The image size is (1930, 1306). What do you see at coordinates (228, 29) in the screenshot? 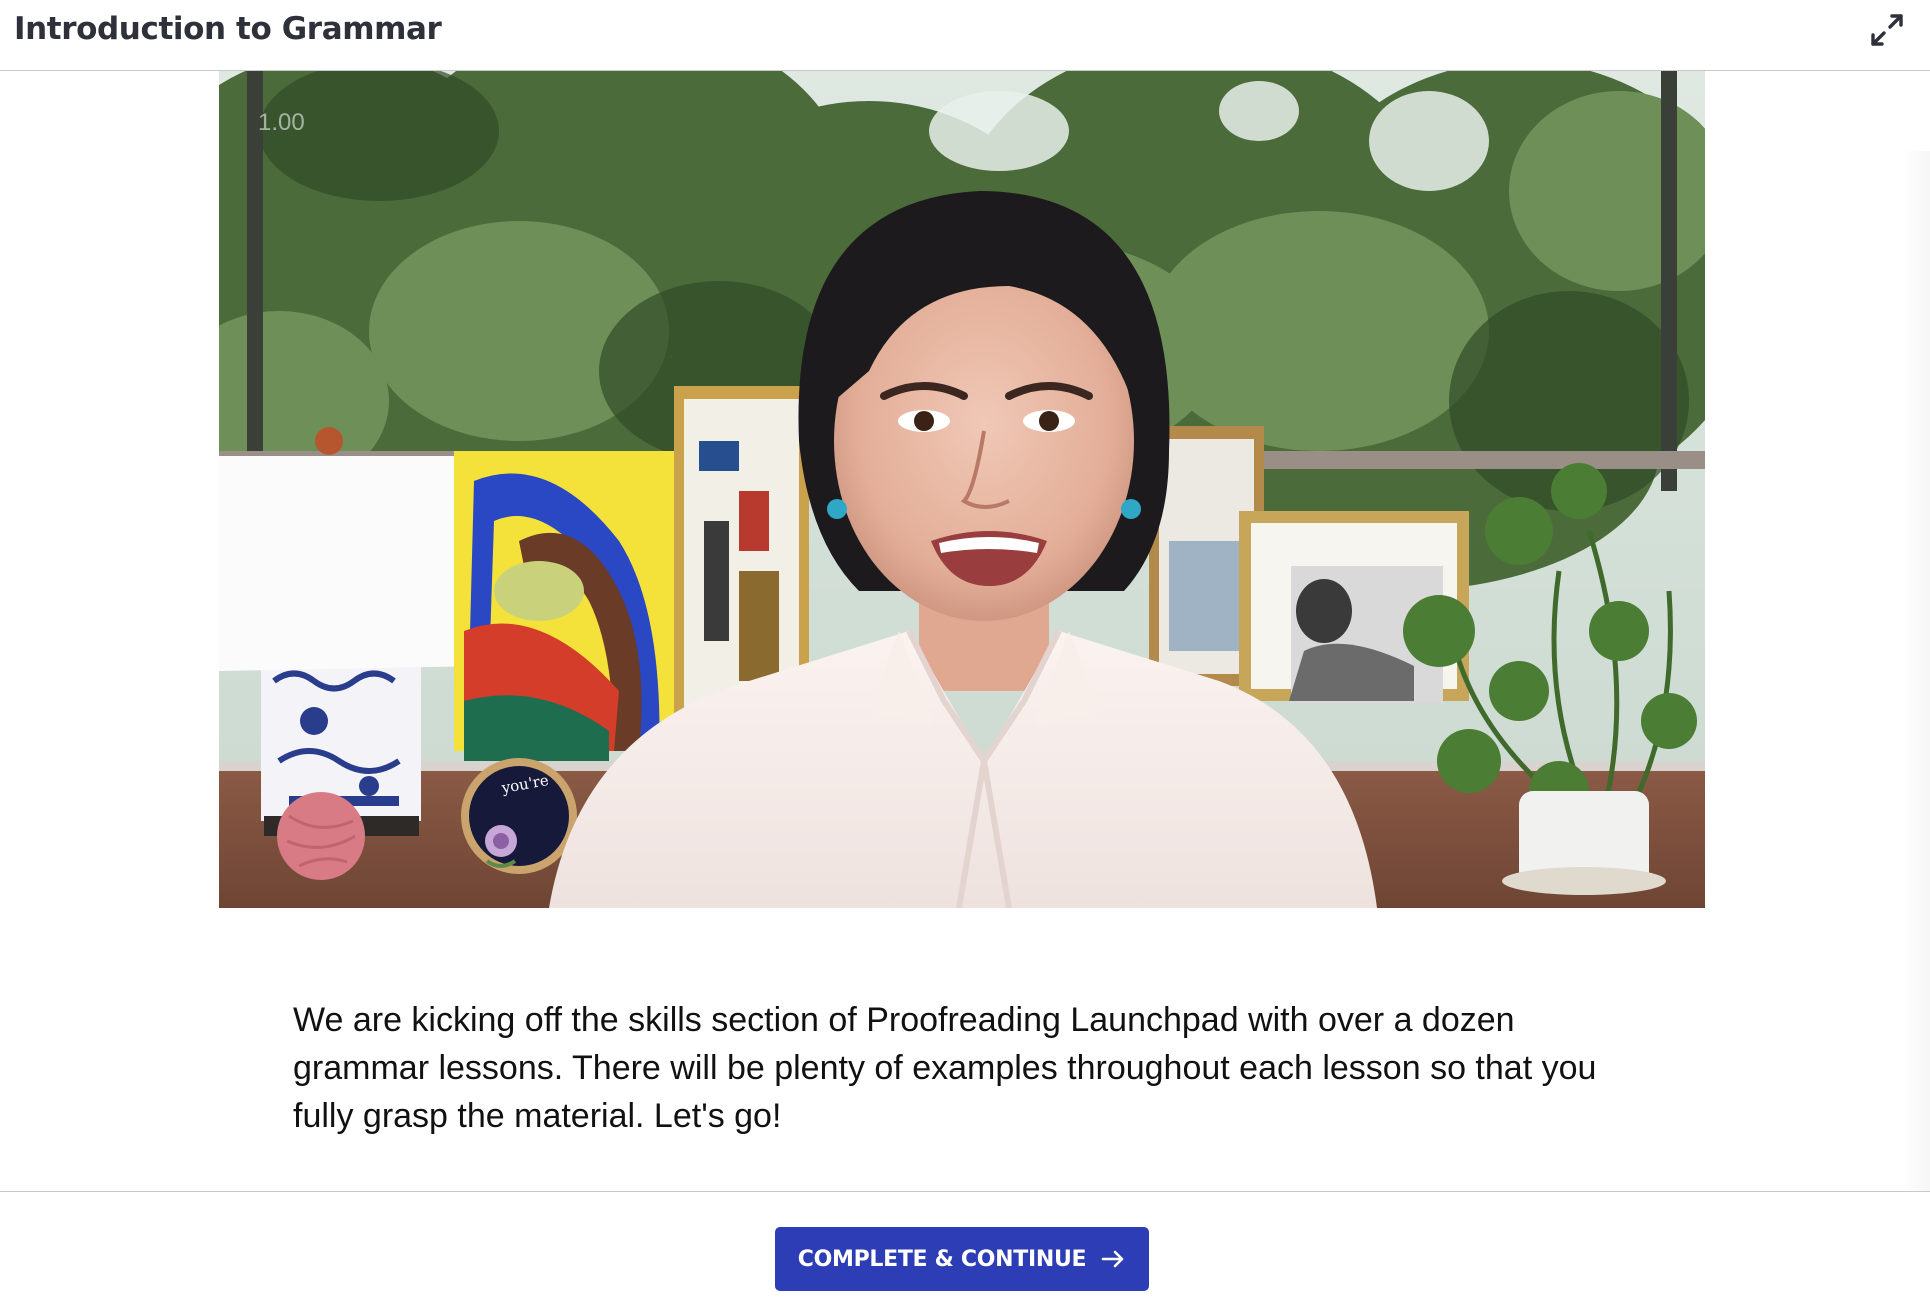
I see `lesson-title: Introduction to Grammar` at bounding box center [228, 29].